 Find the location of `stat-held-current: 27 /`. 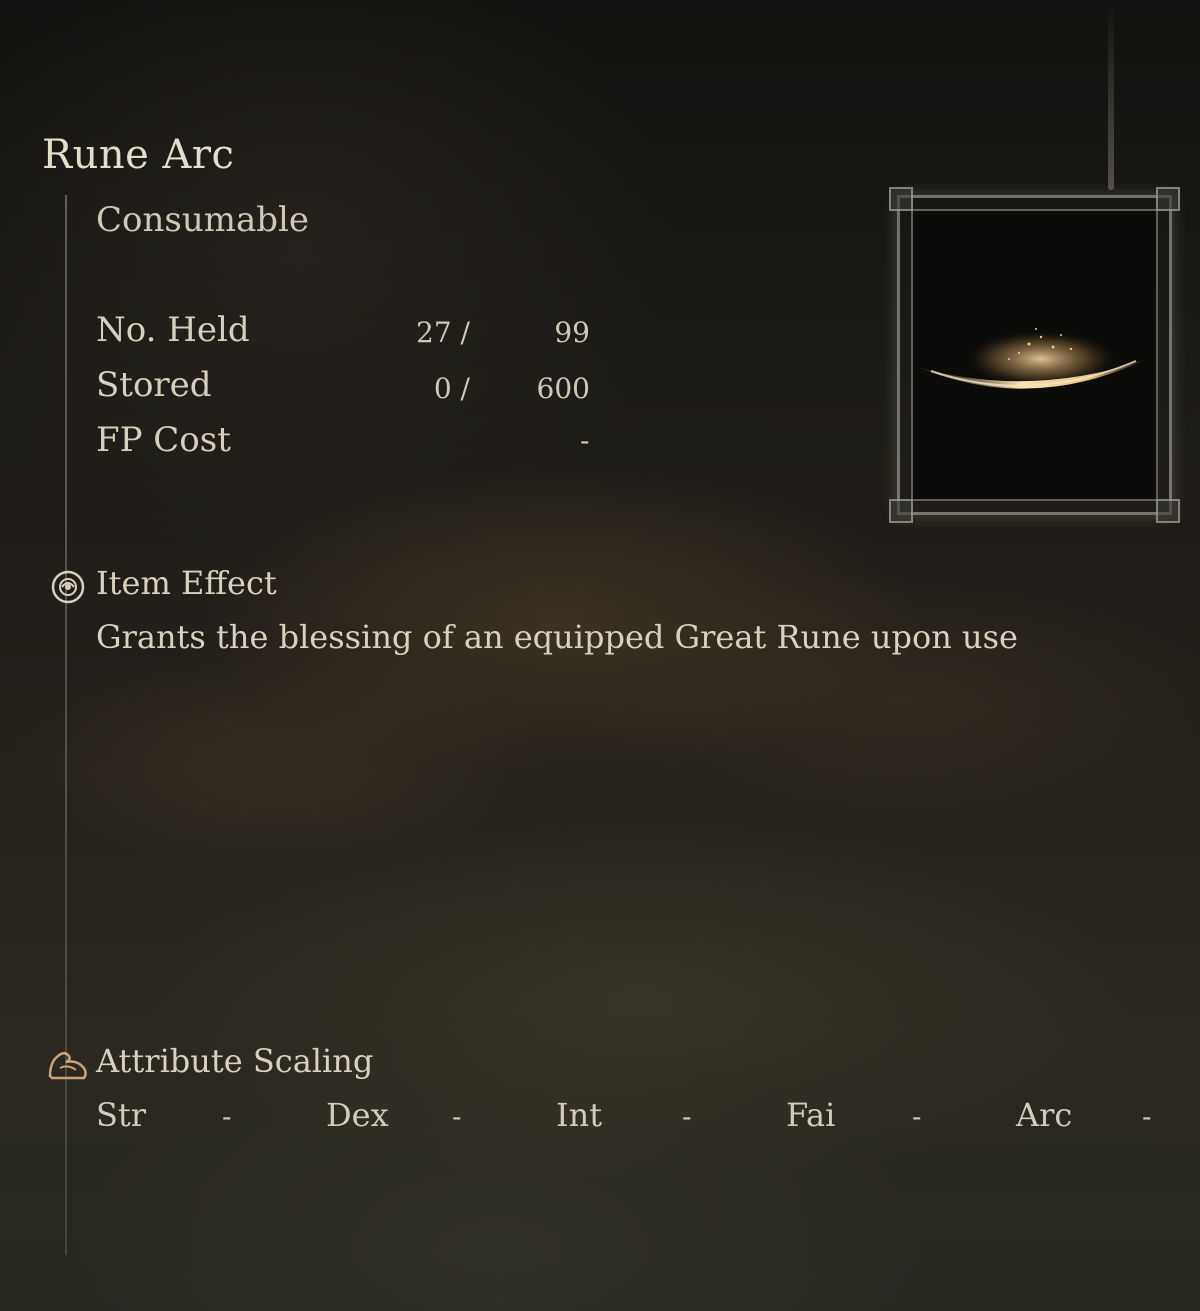

stat-held-current: 27 / is located at coordinates (443, 332).